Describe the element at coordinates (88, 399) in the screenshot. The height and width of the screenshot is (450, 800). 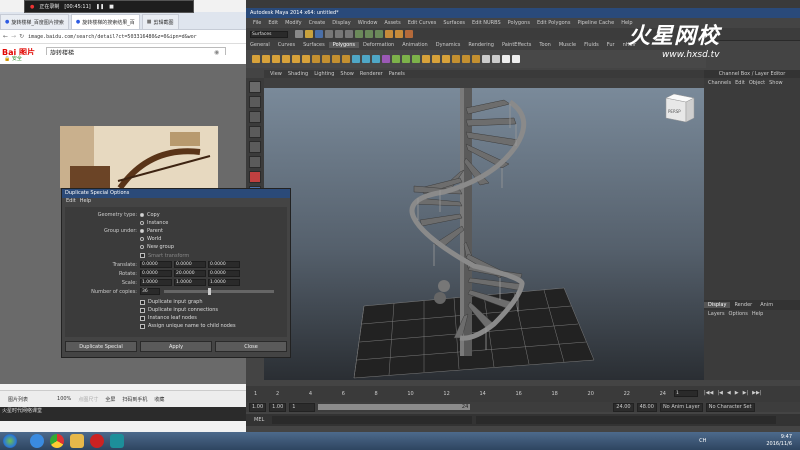
I see `image-size-button: 点图尺寸` at that location.